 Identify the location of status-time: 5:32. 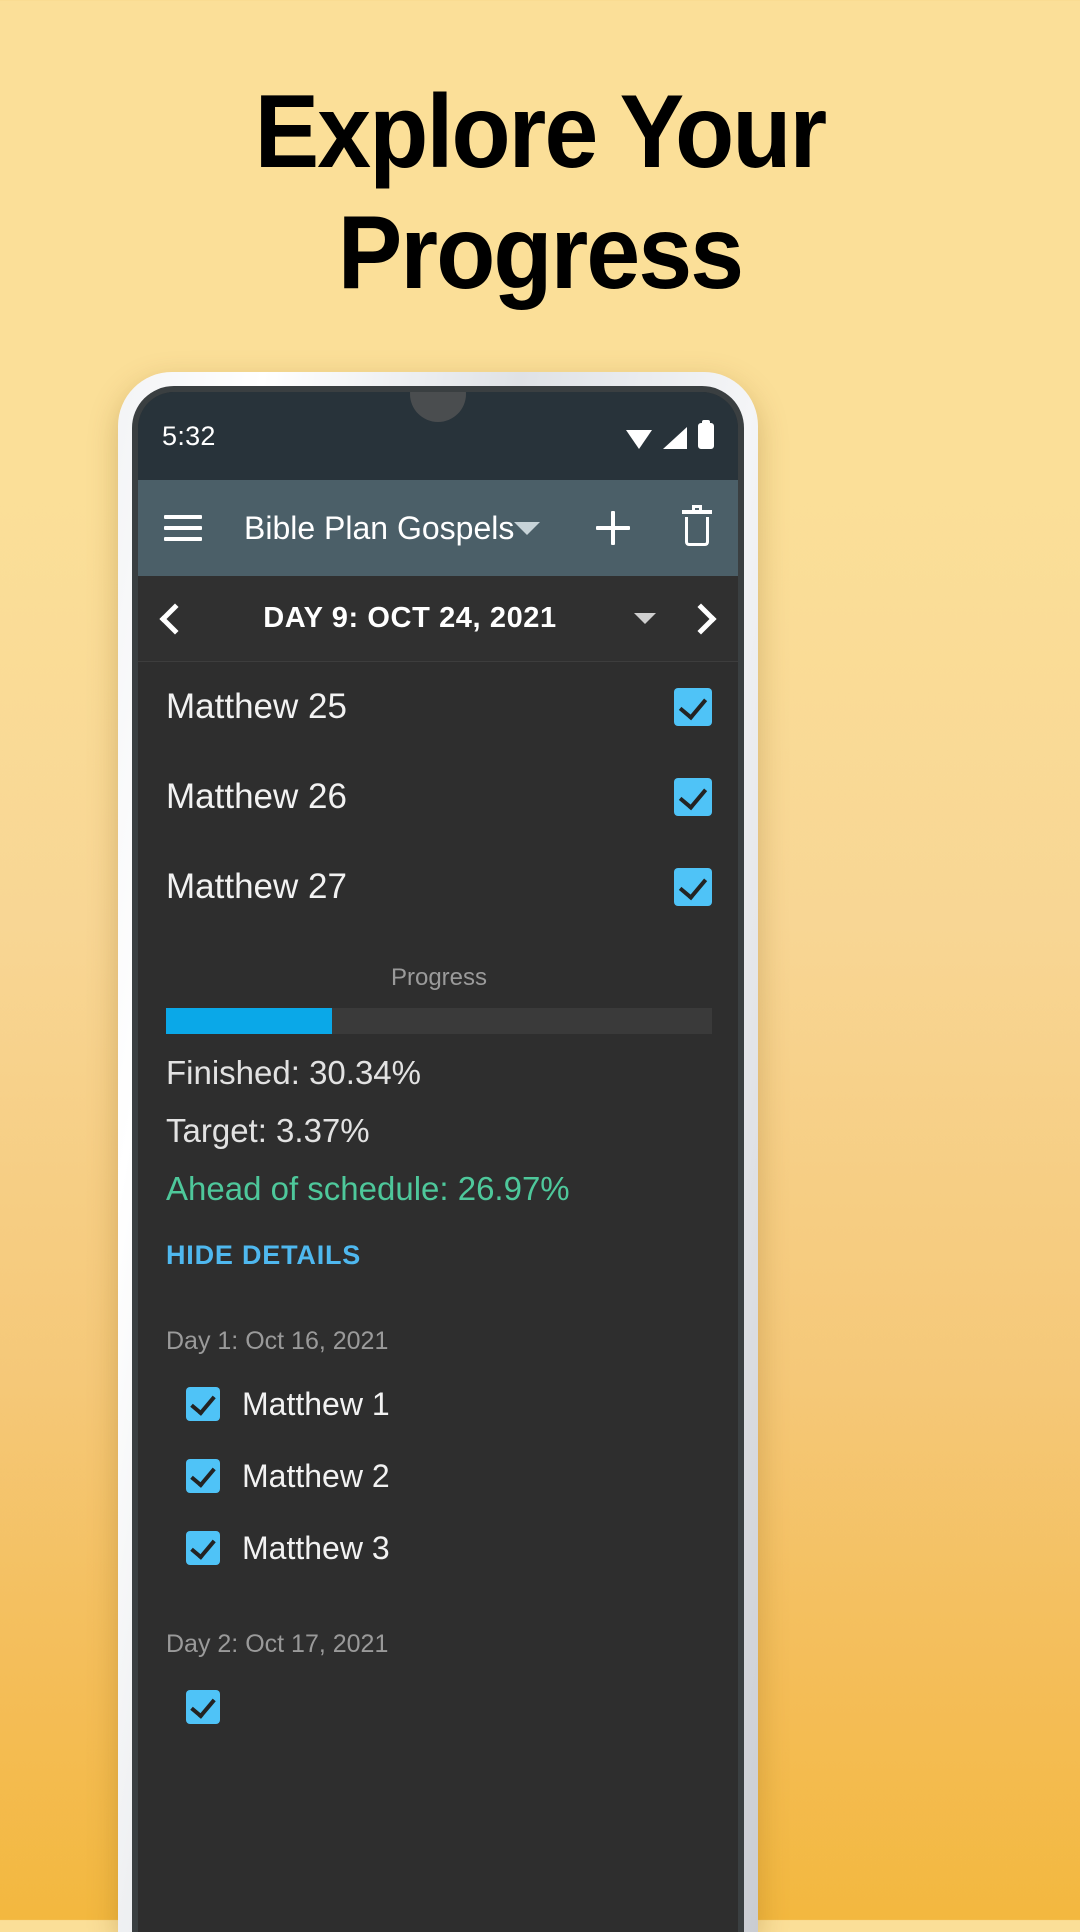
(189, 435).